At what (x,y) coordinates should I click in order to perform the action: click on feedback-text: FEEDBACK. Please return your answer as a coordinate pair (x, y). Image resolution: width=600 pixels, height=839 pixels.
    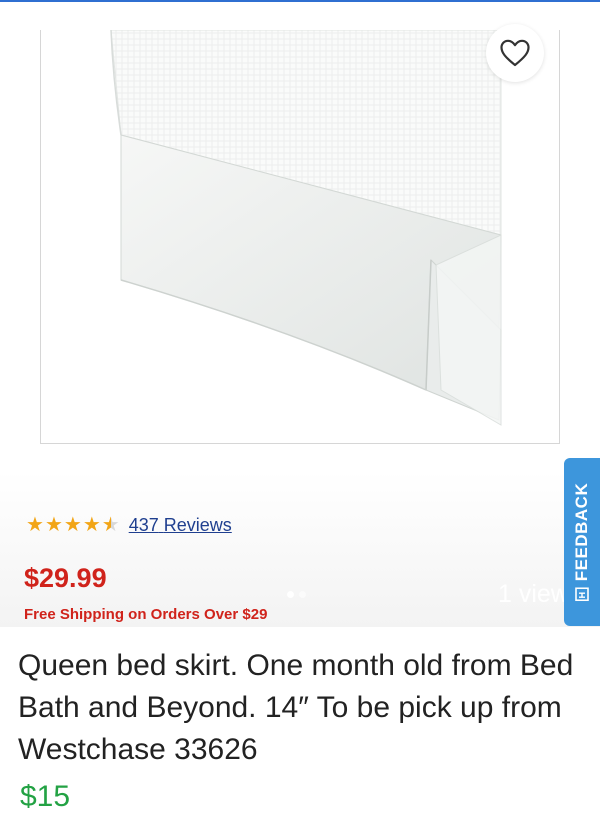
    Looking at the image, I should click on (581, 532).